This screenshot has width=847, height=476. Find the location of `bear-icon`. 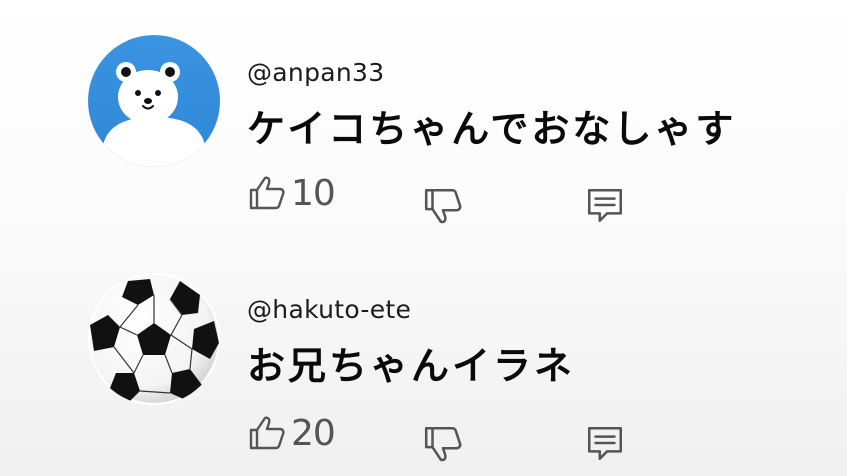

bear-icon is located at coordinates (154, 101).